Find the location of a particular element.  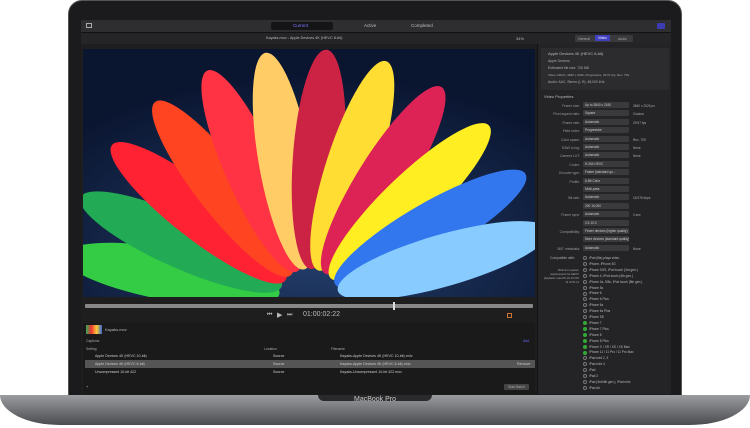

remove-button: Remove is located at coordinates (523, 364).